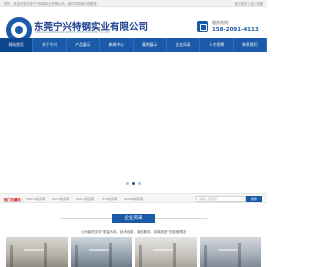 This screenshot has width=320, height=267. I want to click on section-intro: 公司始终坚持“质量为本，技术创新，诚信服务，持续改进”的经营理念, so click(133, 232).